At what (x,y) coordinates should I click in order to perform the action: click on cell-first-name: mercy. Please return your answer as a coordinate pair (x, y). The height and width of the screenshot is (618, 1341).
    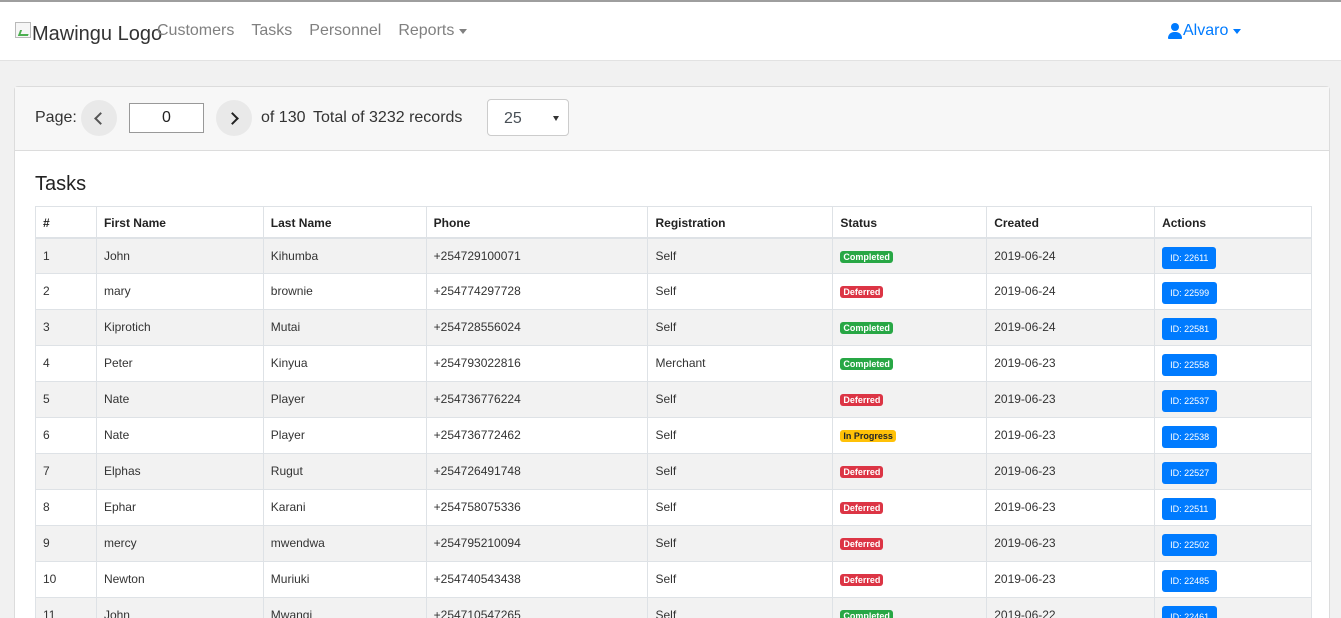
    Looking at the image, I should click on (179, 543).